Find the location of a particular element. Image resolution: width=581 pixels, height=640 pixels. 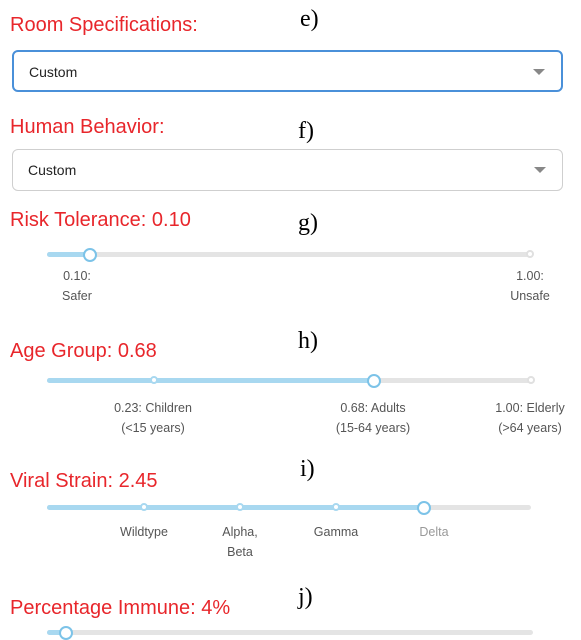

risk-mark-unsafe-label: Unsafe is located at coordinates (530, 296).